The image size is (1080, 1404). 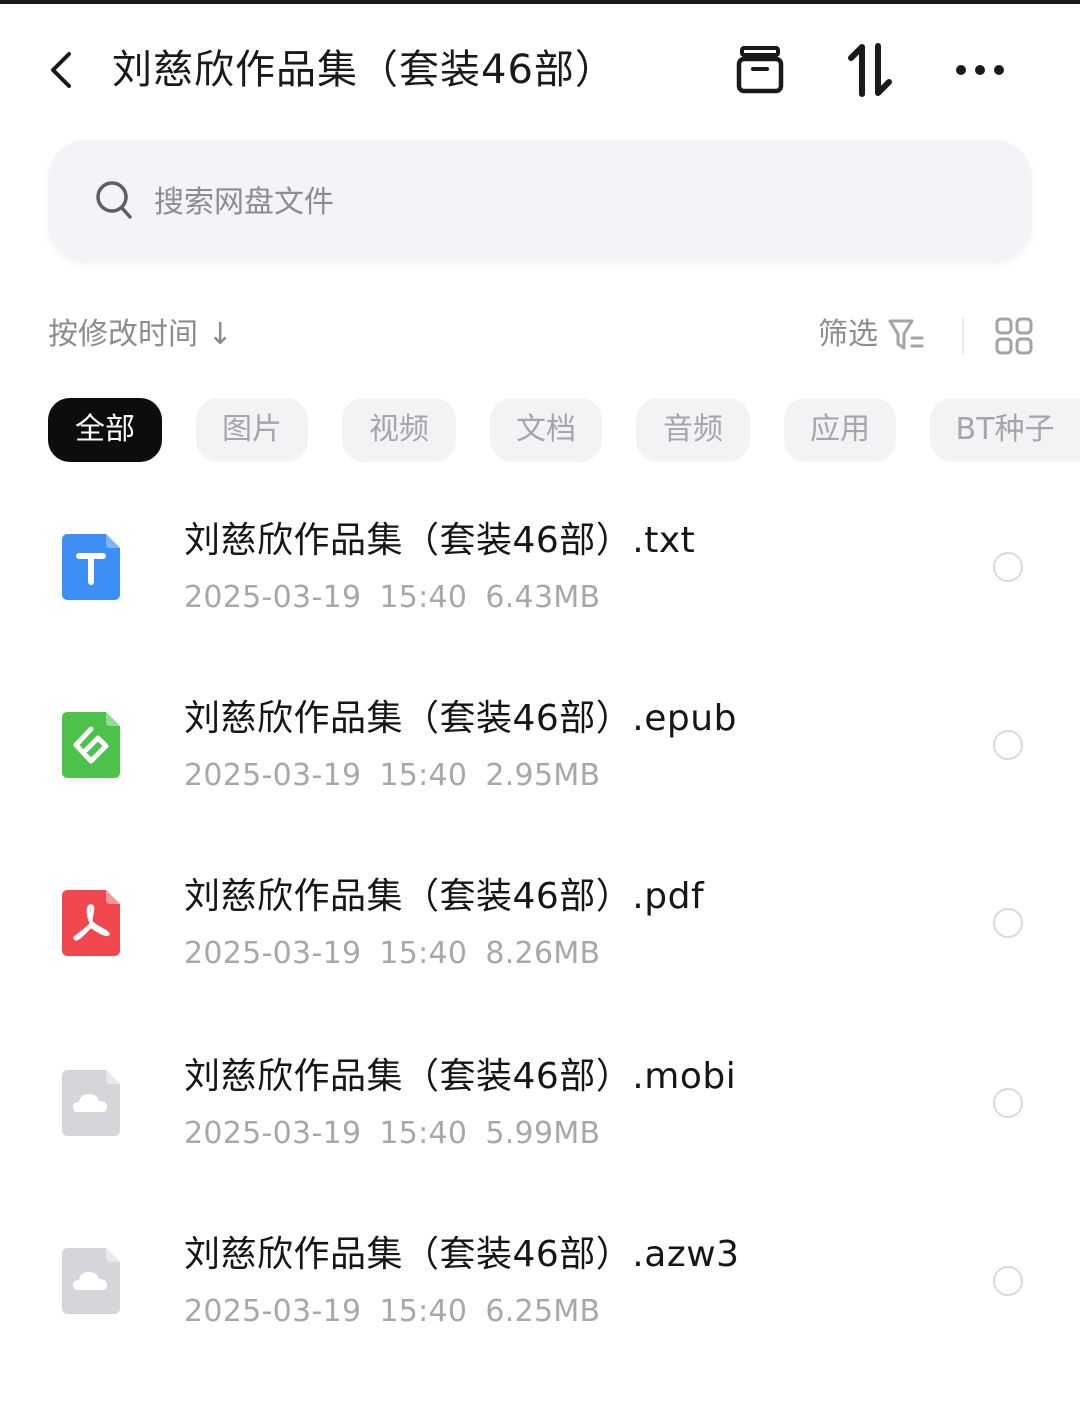 I want to click on file-size: 6.43MB, so click(x=543, y=597).